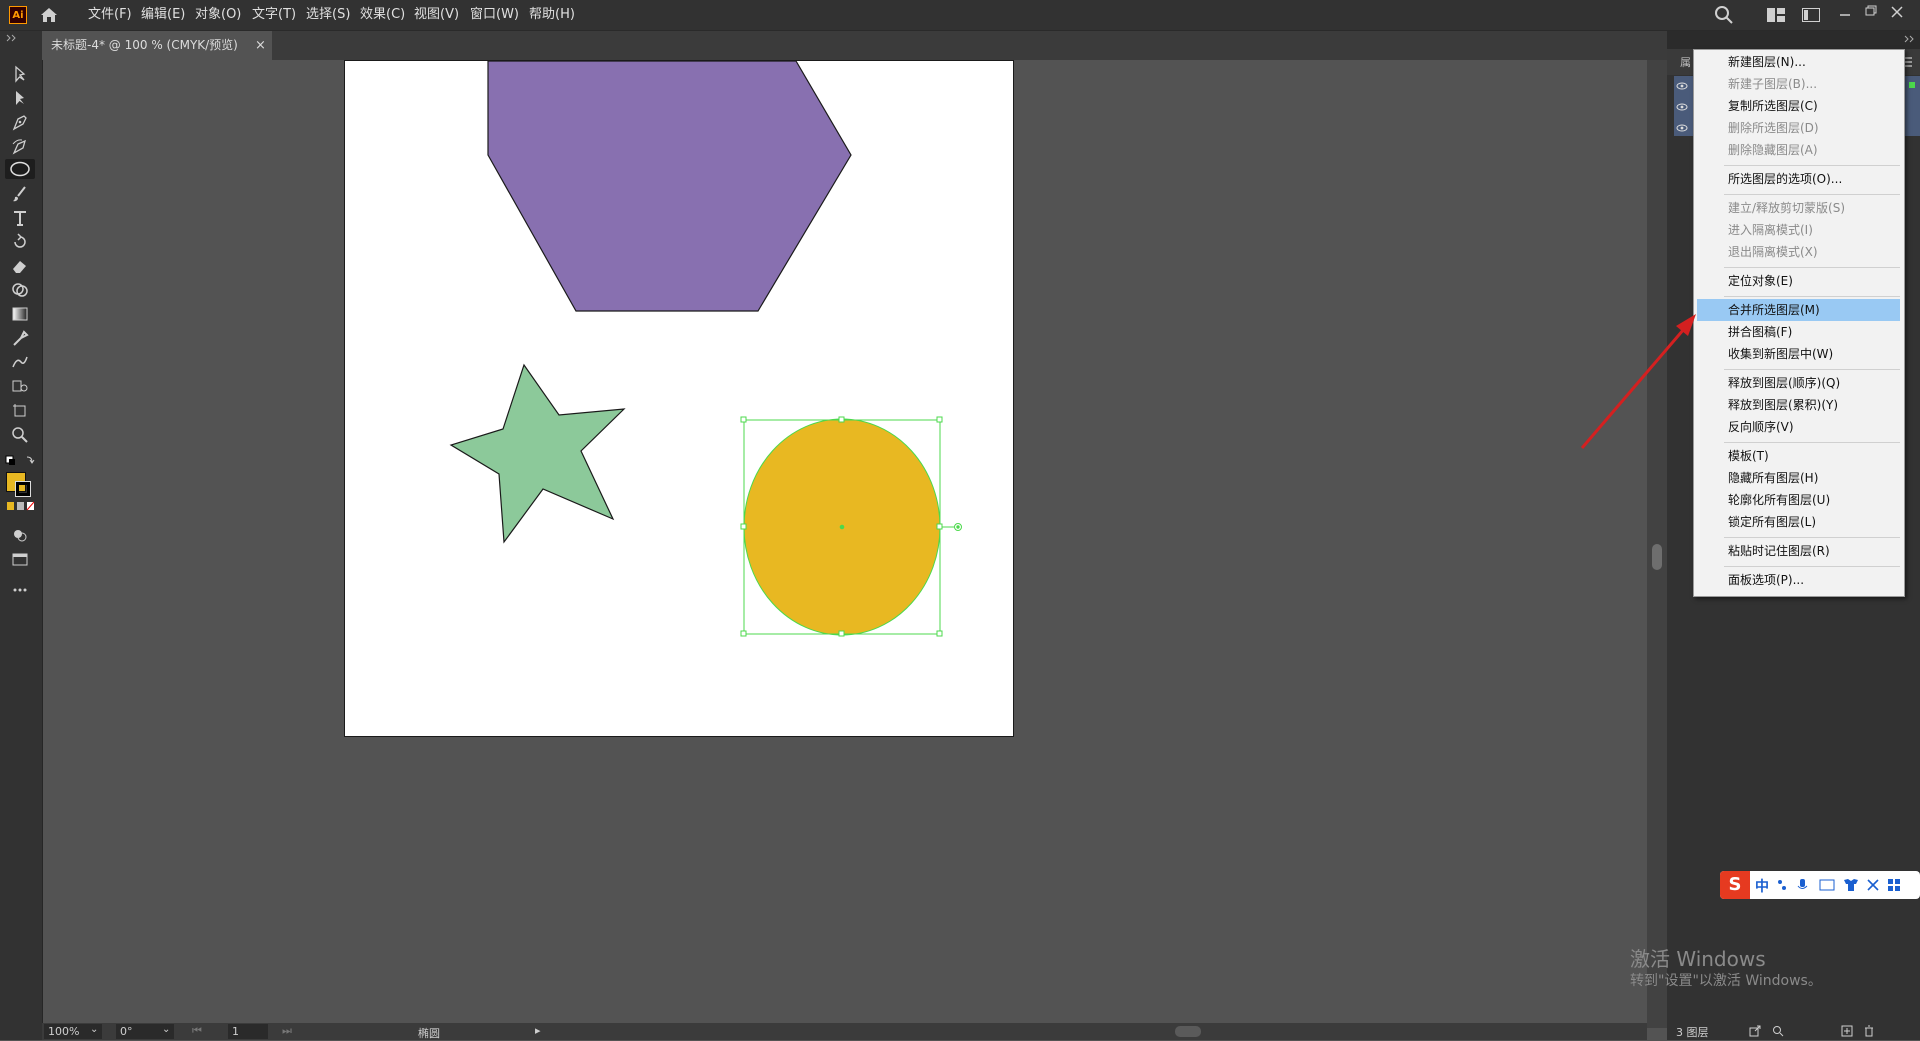  What do you see at coordinates (669, 186) in the screenshot?
I see `hexagon-shape` at bounding box center [669, 186].